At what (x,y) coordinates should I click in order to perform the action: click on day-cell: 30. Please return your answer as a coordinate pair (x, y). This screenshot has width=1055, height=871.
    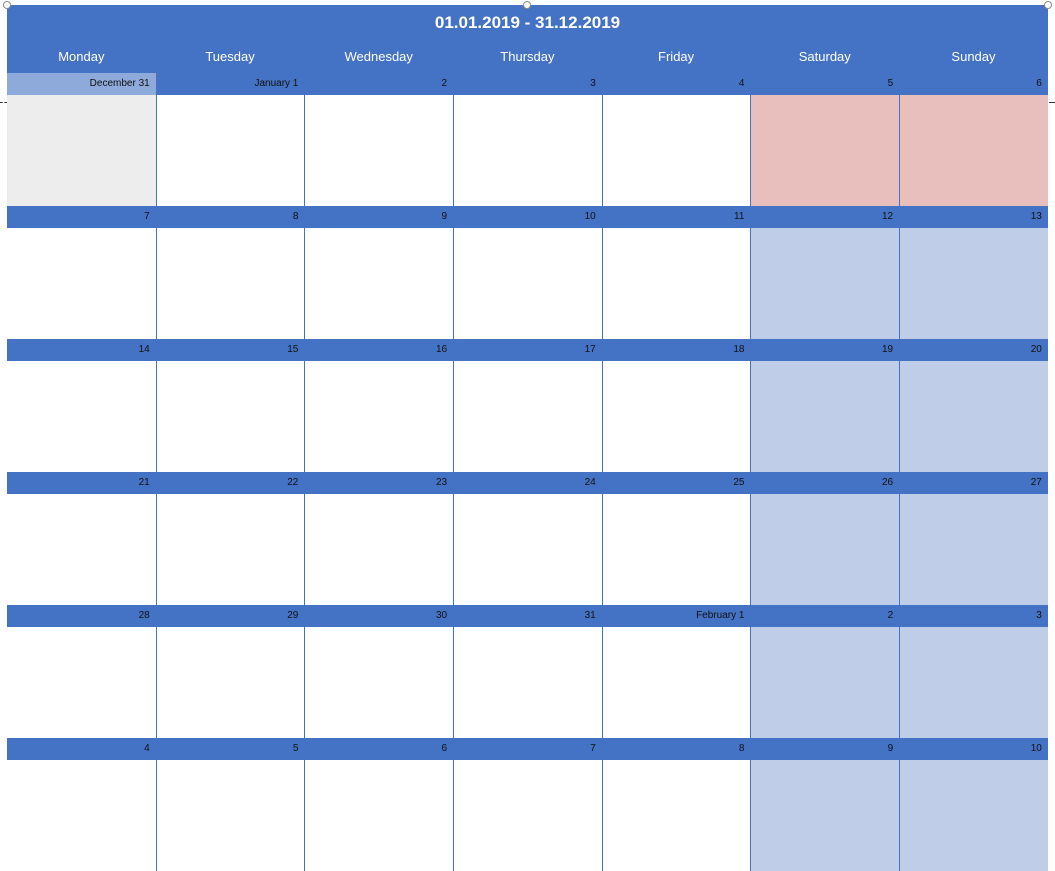
    Looking at the image, I should click on (379, 671).